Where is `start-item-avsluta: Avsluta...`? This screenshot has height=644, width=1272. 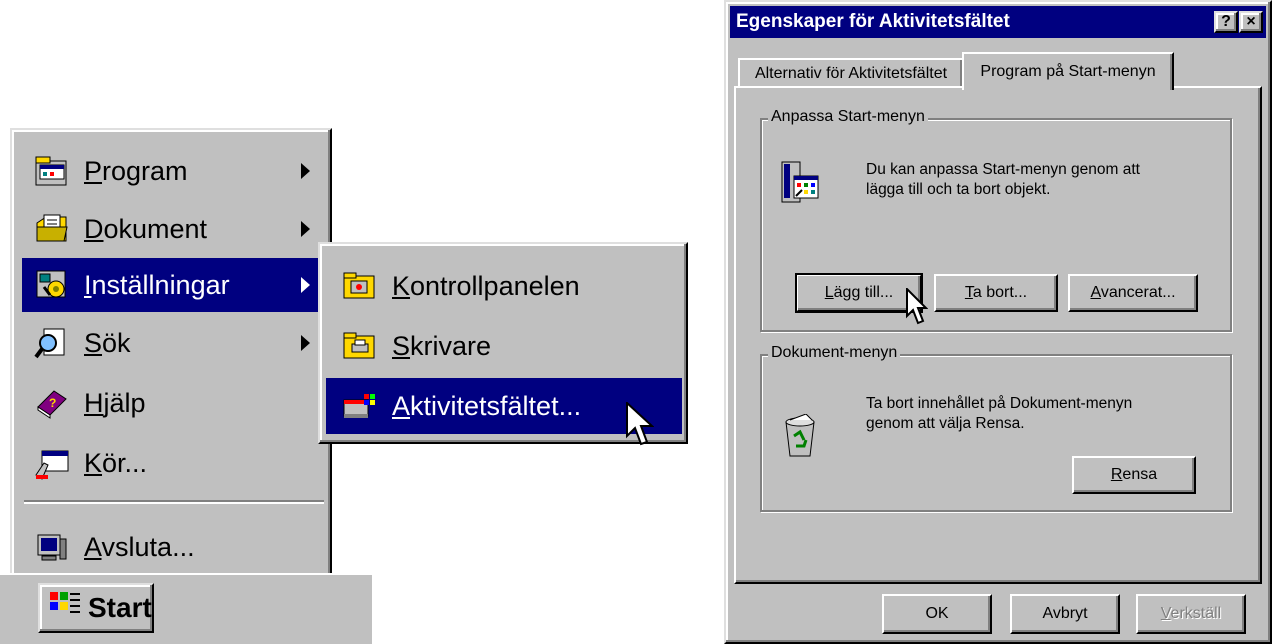
start-item-avsluta: Avsluta... is located at coordinates (174, 547).